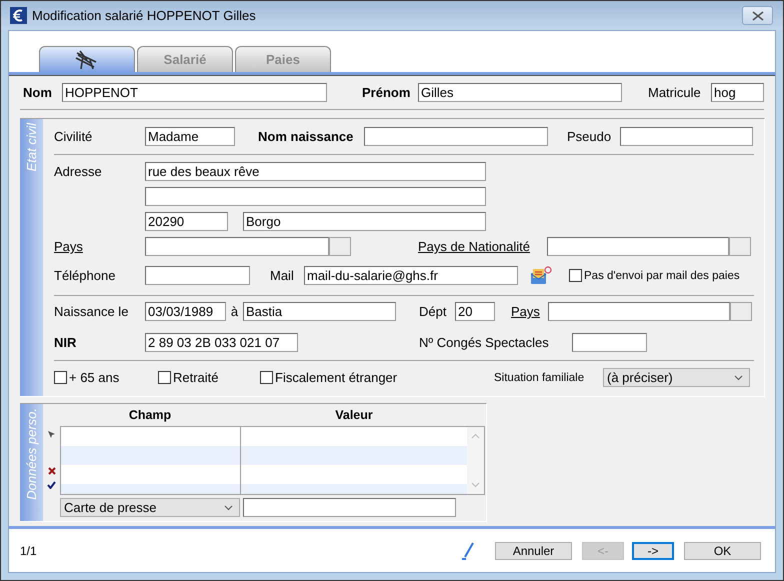 This screenshot has height=581, width=784. What do you see at coordinates (411, 275) in the screenshot?
I see `email-field: mail-du-salarie@ghs.fr` at bounding box center [411, 275].